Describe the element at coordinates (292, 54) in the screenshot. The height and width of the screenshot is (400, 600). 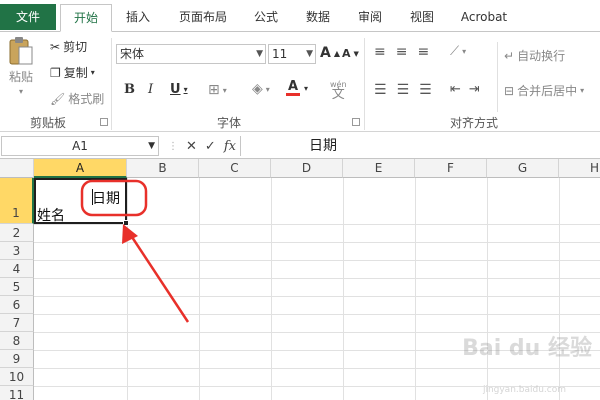
I see `font-size-select: 11 ▼` at that location.